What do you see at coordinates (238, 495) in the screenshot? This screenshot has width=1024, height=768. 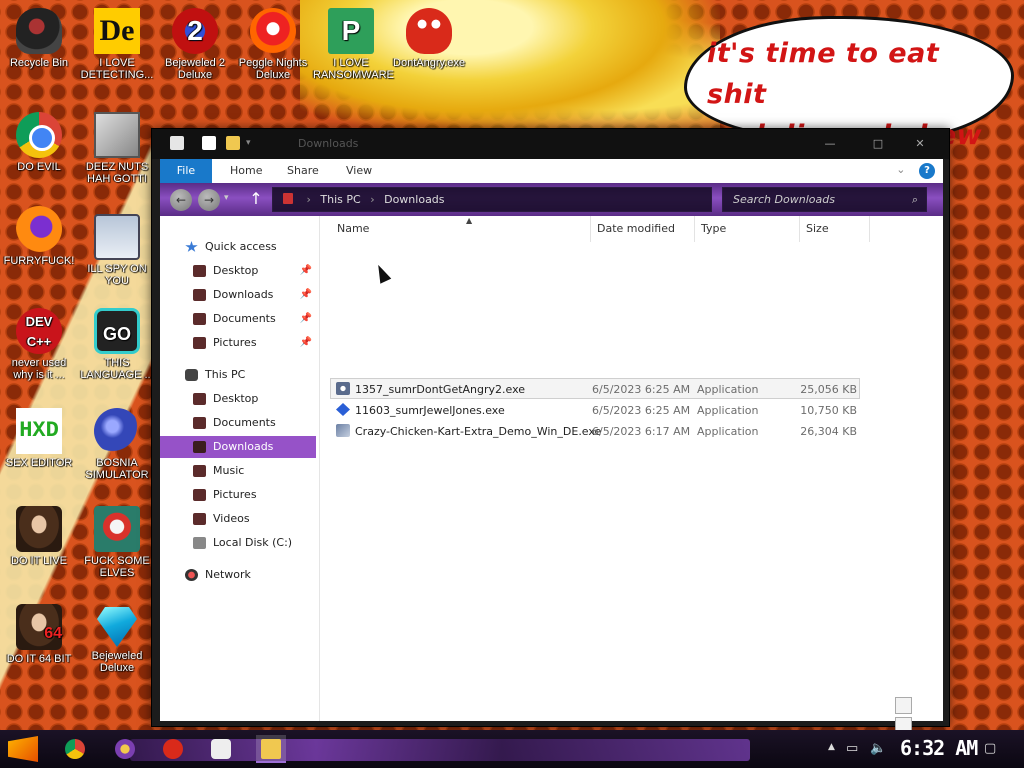 I see `nav-pc-pictures: Pictures` at bounding box center [238, 495].